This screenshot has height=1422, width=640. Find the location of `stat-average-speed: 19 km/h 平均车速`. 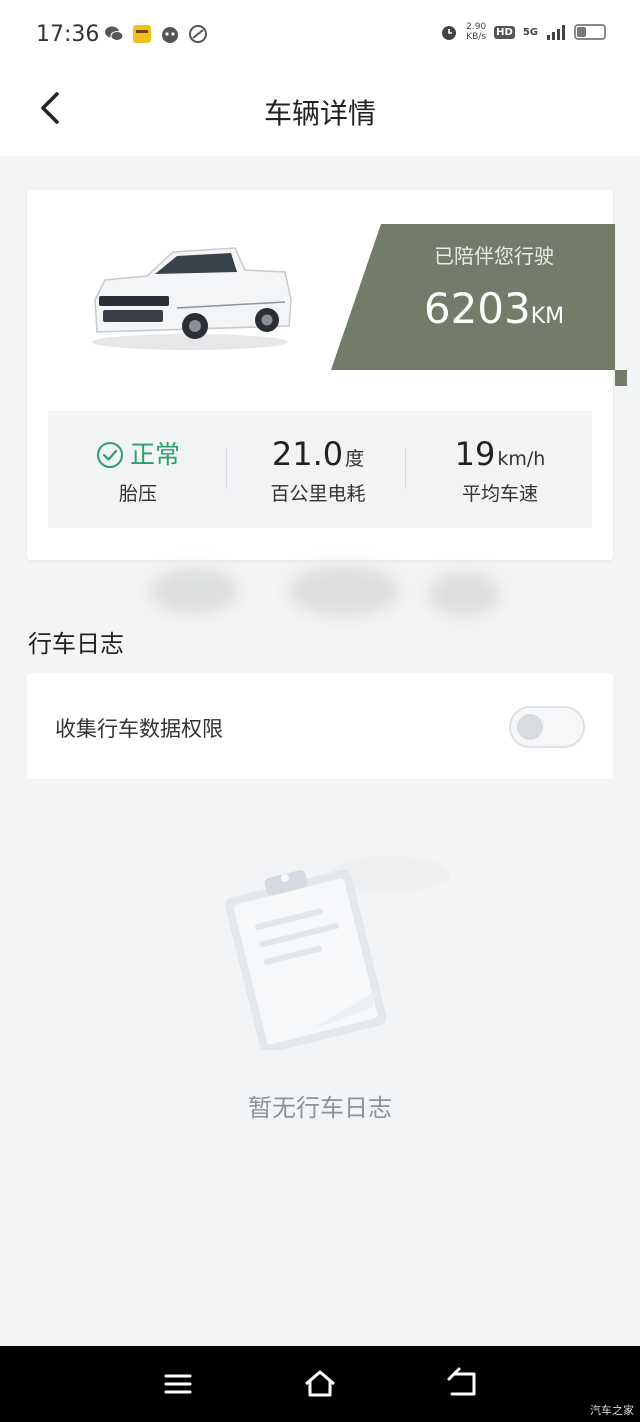

stat-average-speed: 19 km/h 平均车速 is located at coordinates (500, 469).